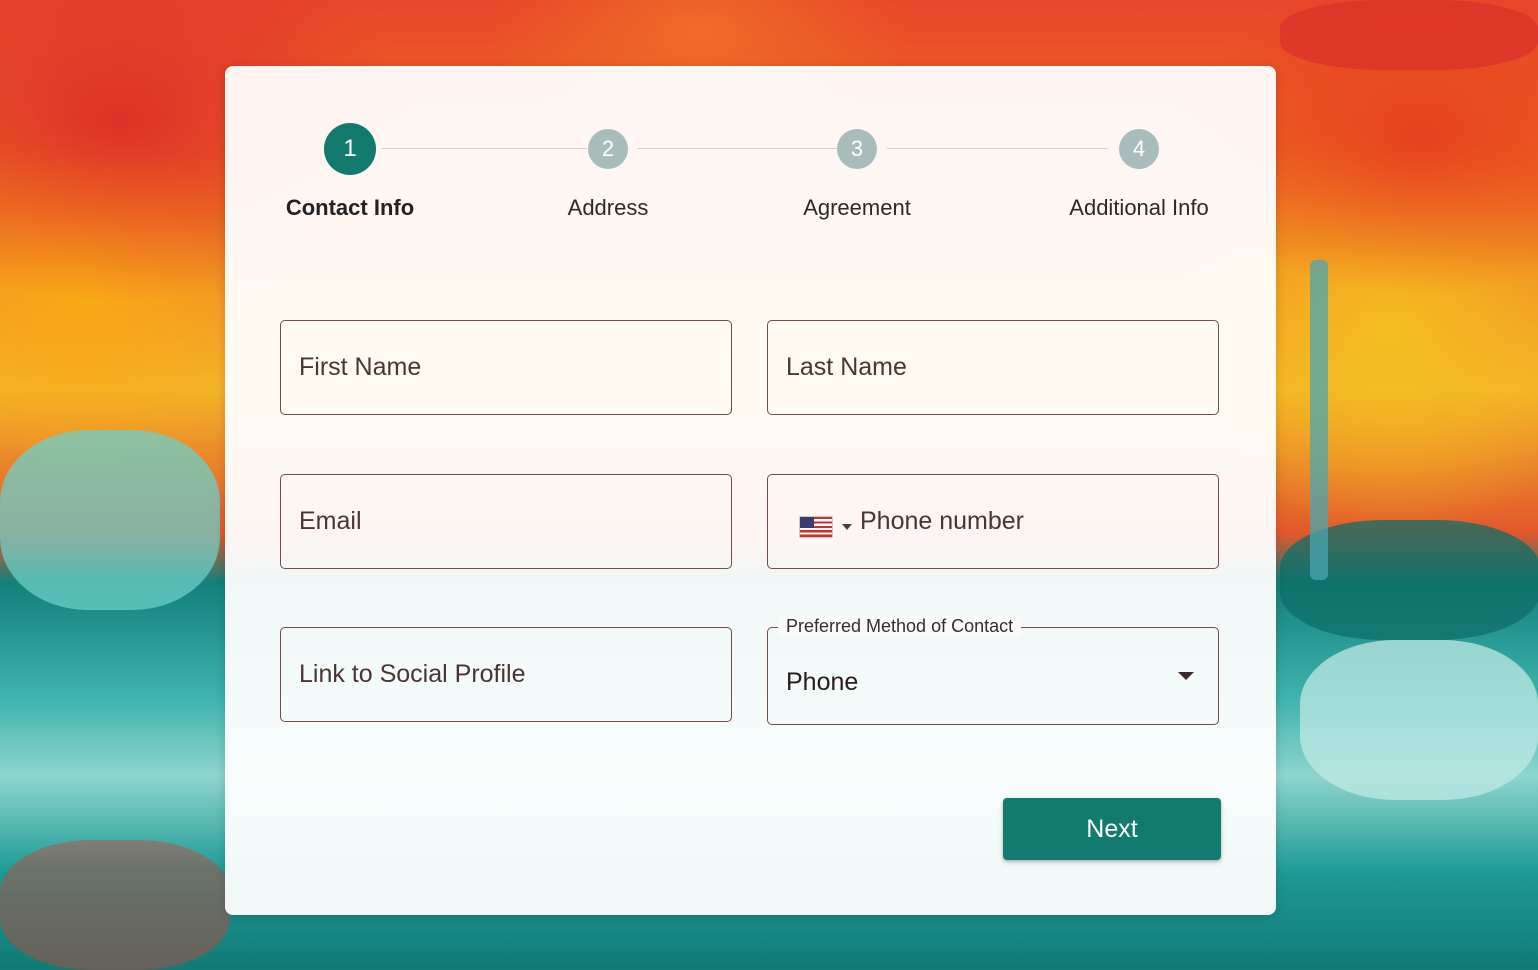 The image size is (1538, 970). I want to click on step-address: 2 Address, so click(608, 172).